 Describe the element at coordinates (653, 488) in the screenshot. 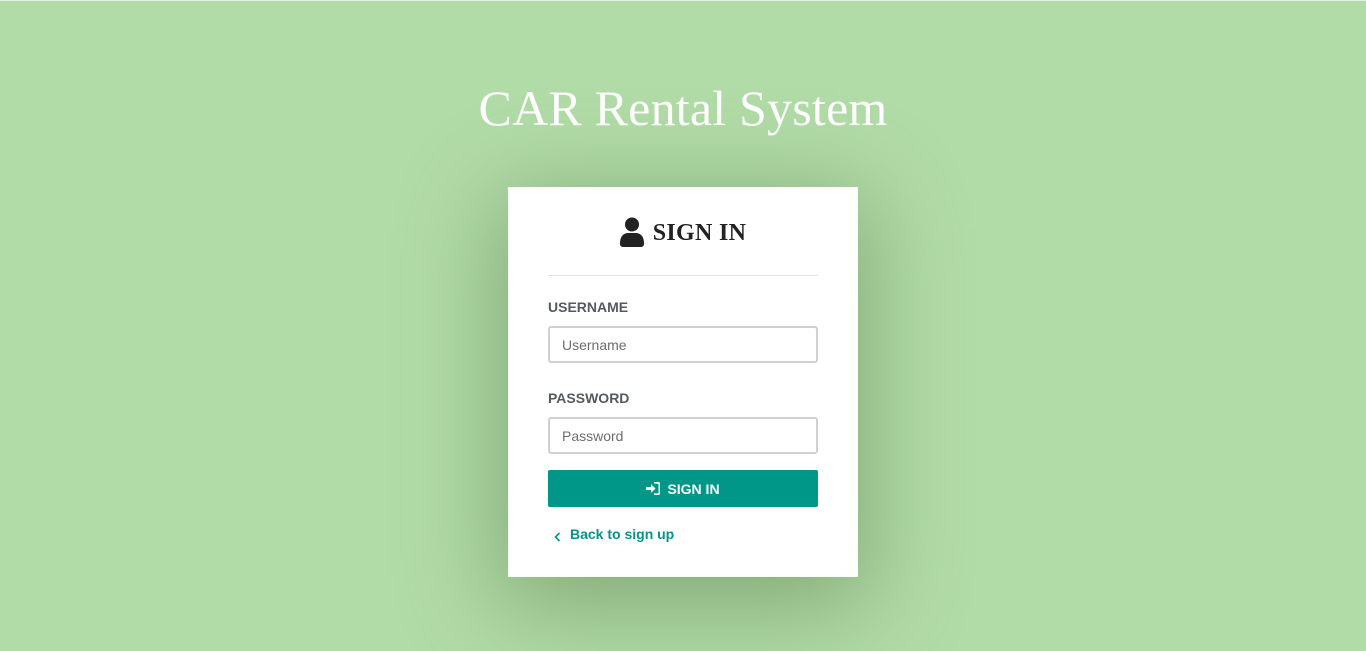

I see `sign-in-icon` at that location.